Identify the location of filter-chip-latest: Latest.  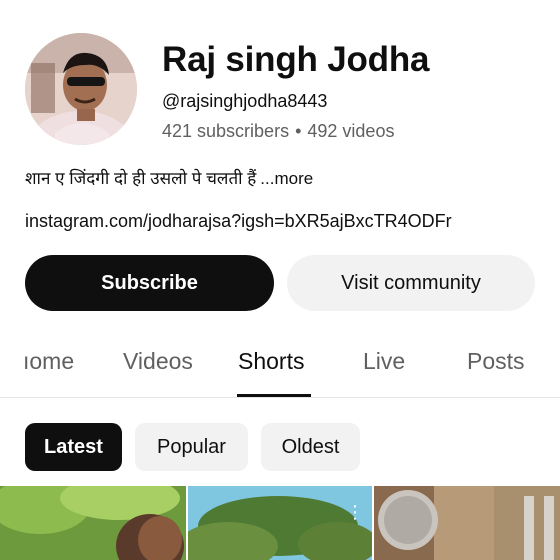
(73, 447).